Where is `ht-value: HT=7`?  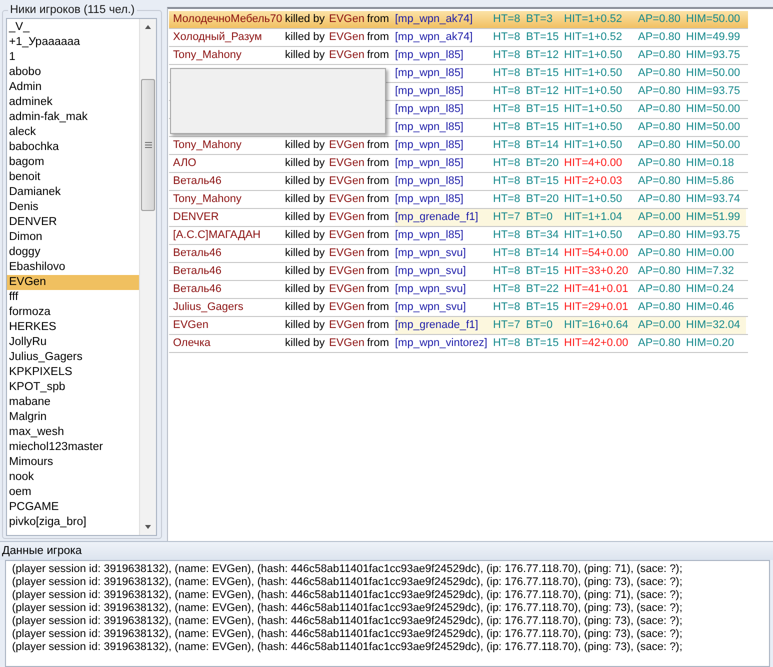
ht-value: HT=7 is located at coordinates (509, 217).